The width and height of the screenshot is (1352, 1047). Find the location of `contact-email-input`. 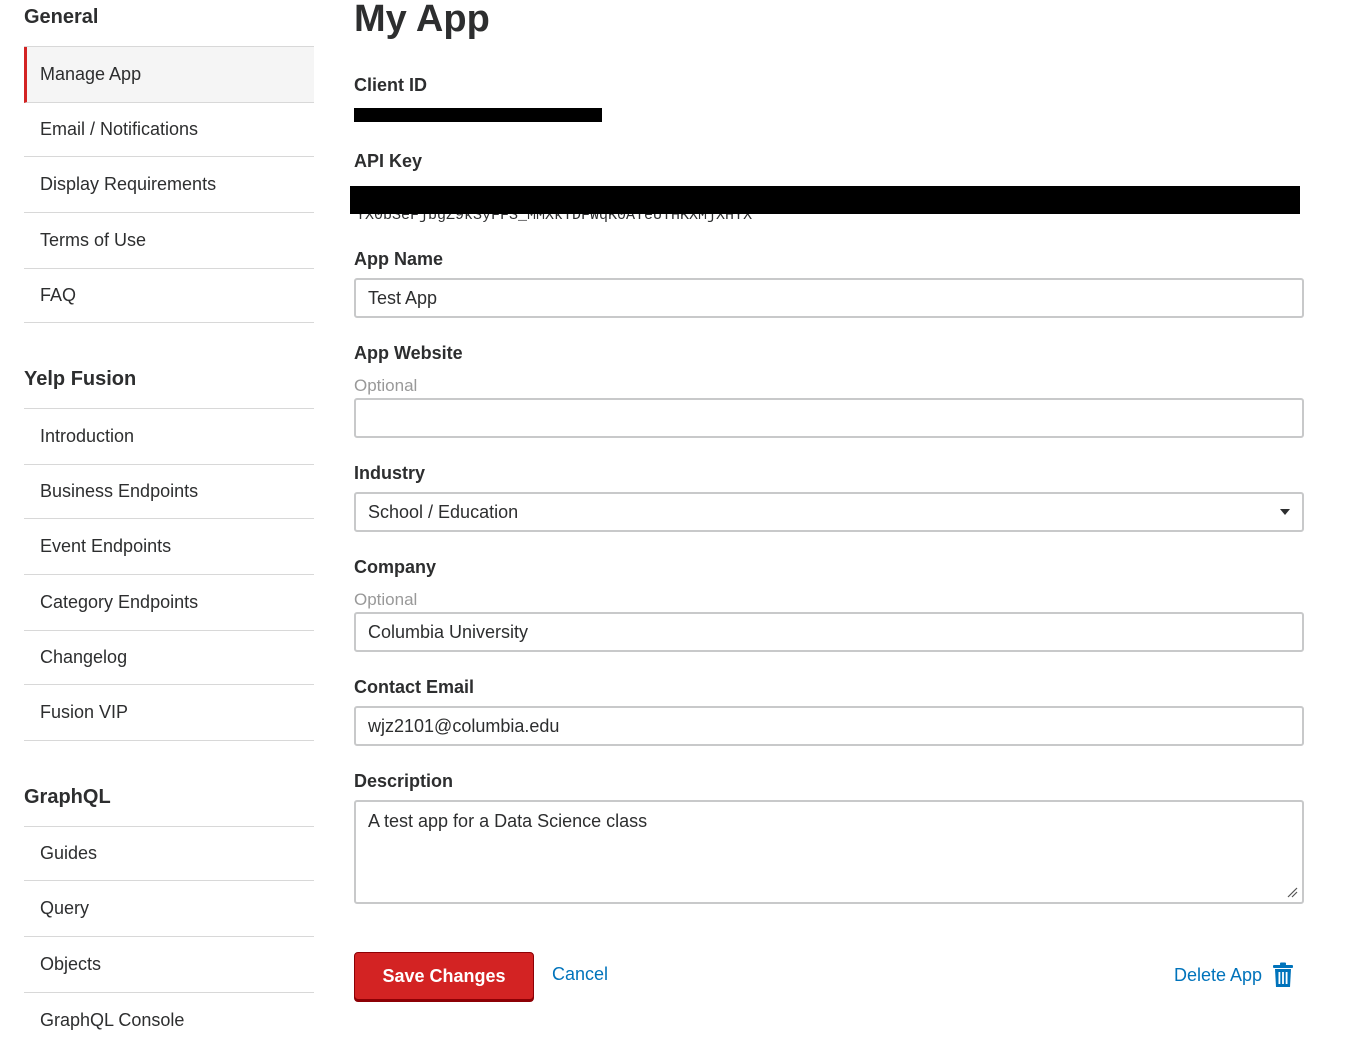

contact-email-input is located at coordinates (829, 726).